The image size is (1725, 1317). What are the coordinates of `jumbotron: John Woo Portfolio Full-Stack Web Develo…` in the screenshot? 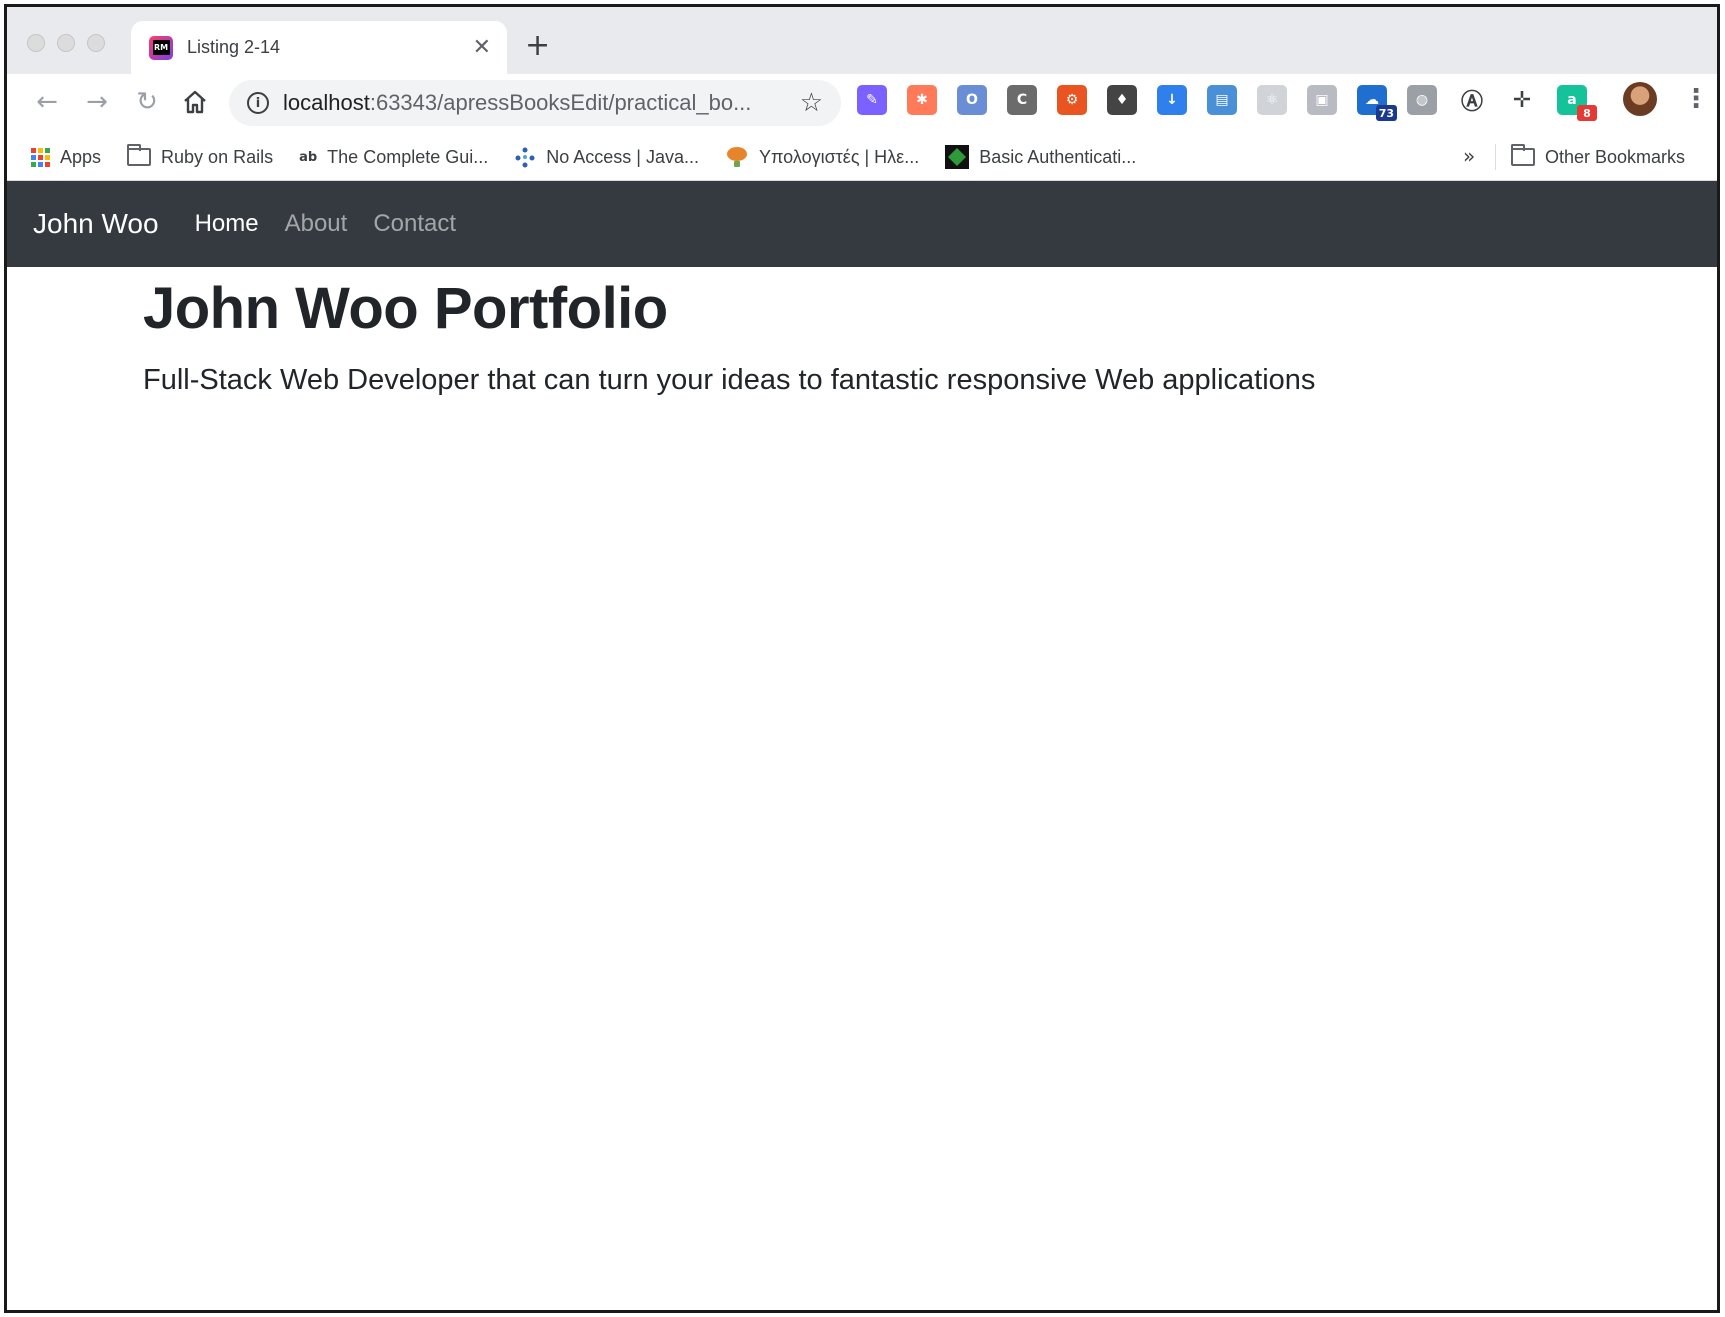 It's located at (729, 336).